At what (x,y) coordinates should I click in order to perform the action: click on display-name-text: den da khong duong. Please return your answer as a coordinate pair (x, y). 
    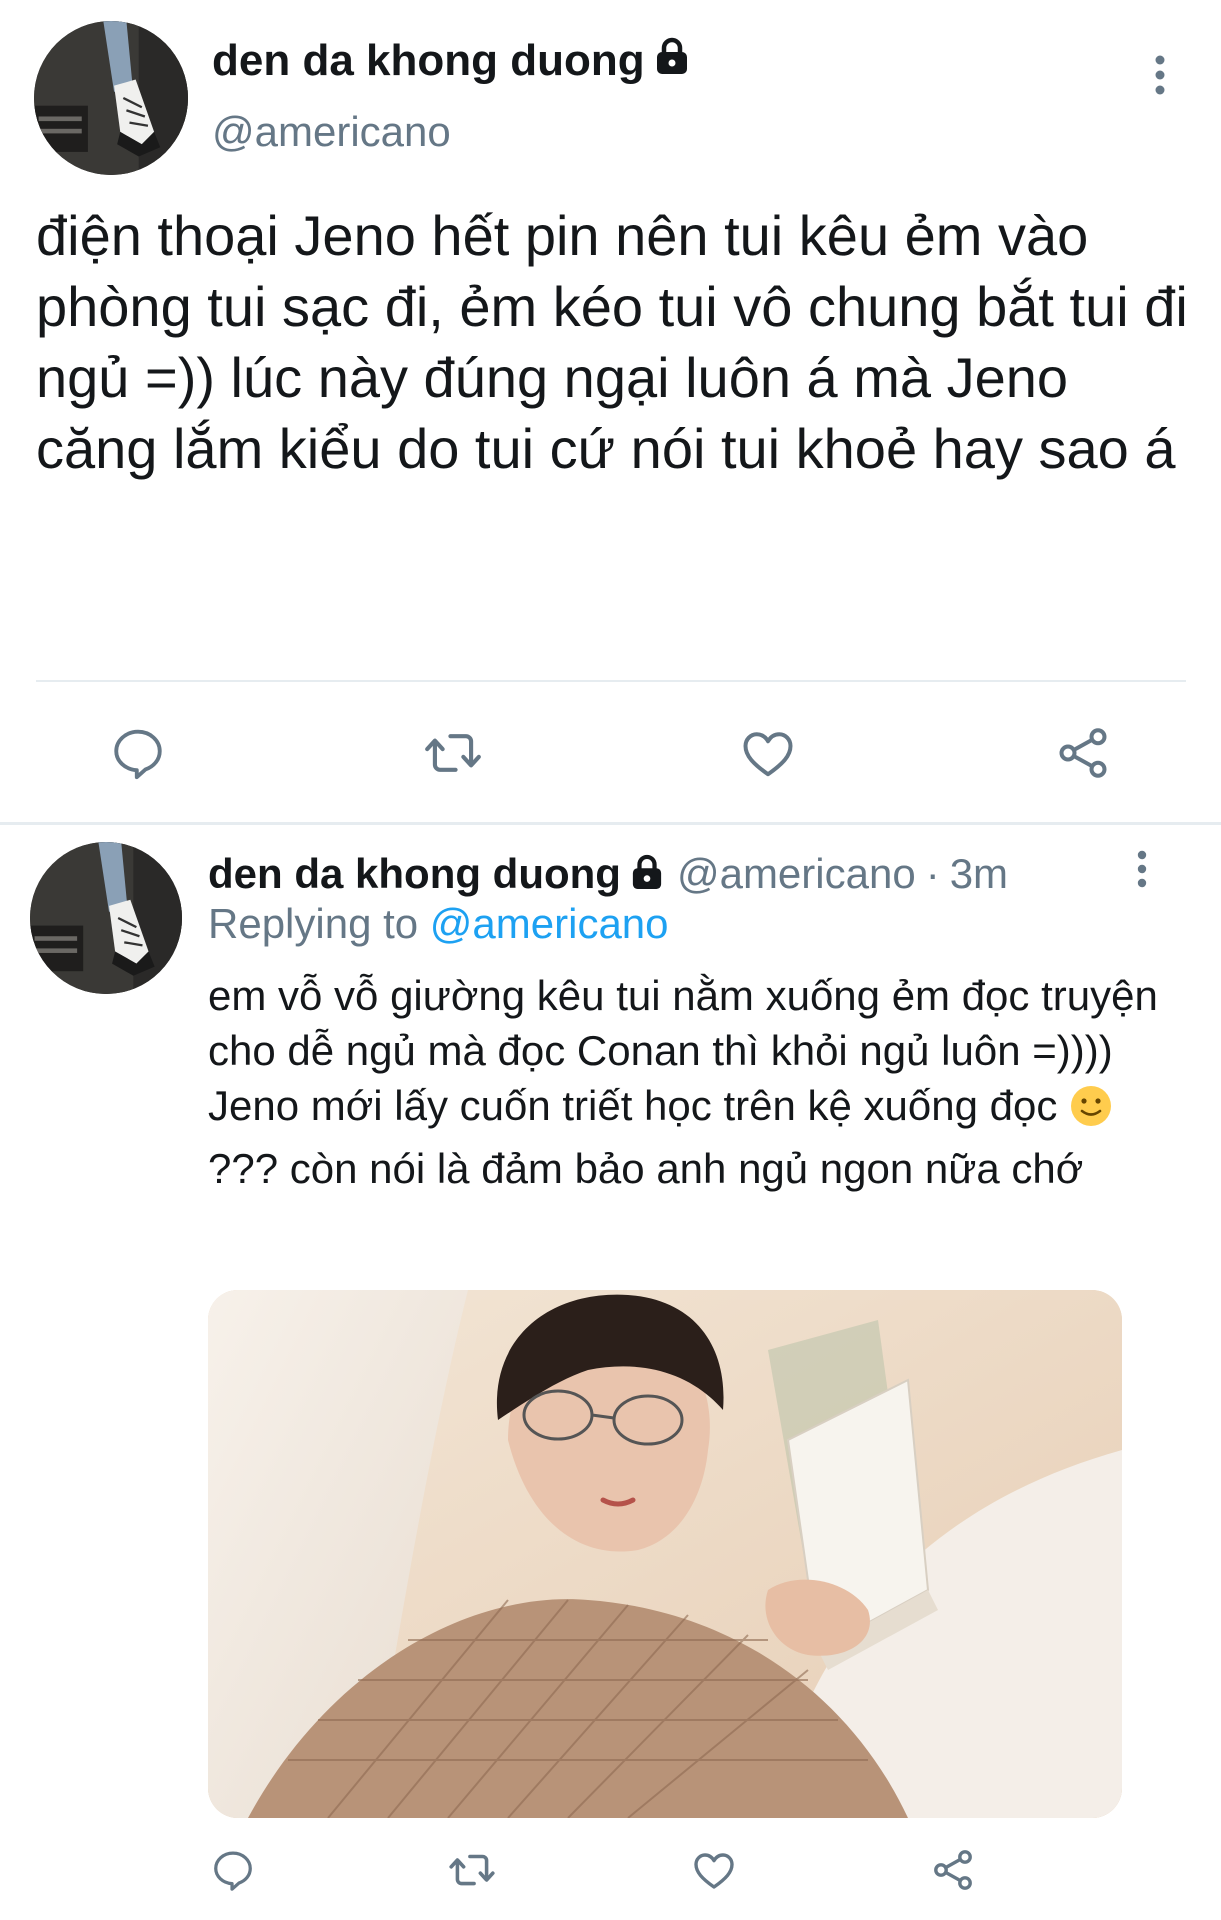
    Looking at the image, I should click on (428, 60).